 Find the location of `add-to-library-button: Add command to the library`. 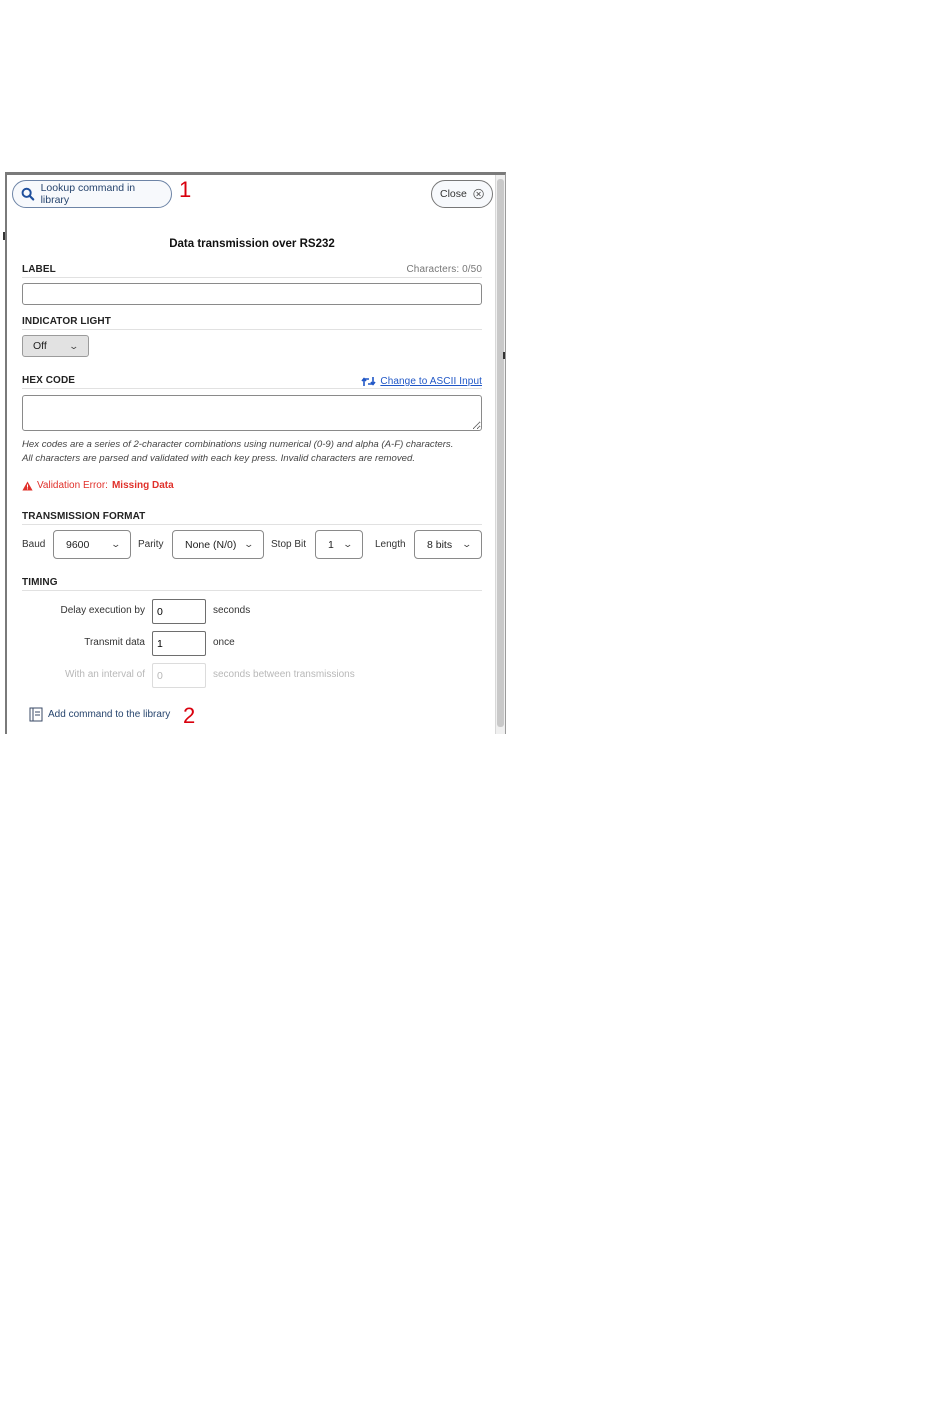

add-to-library-button: Add command to the library is located at coordinates (99, 714).